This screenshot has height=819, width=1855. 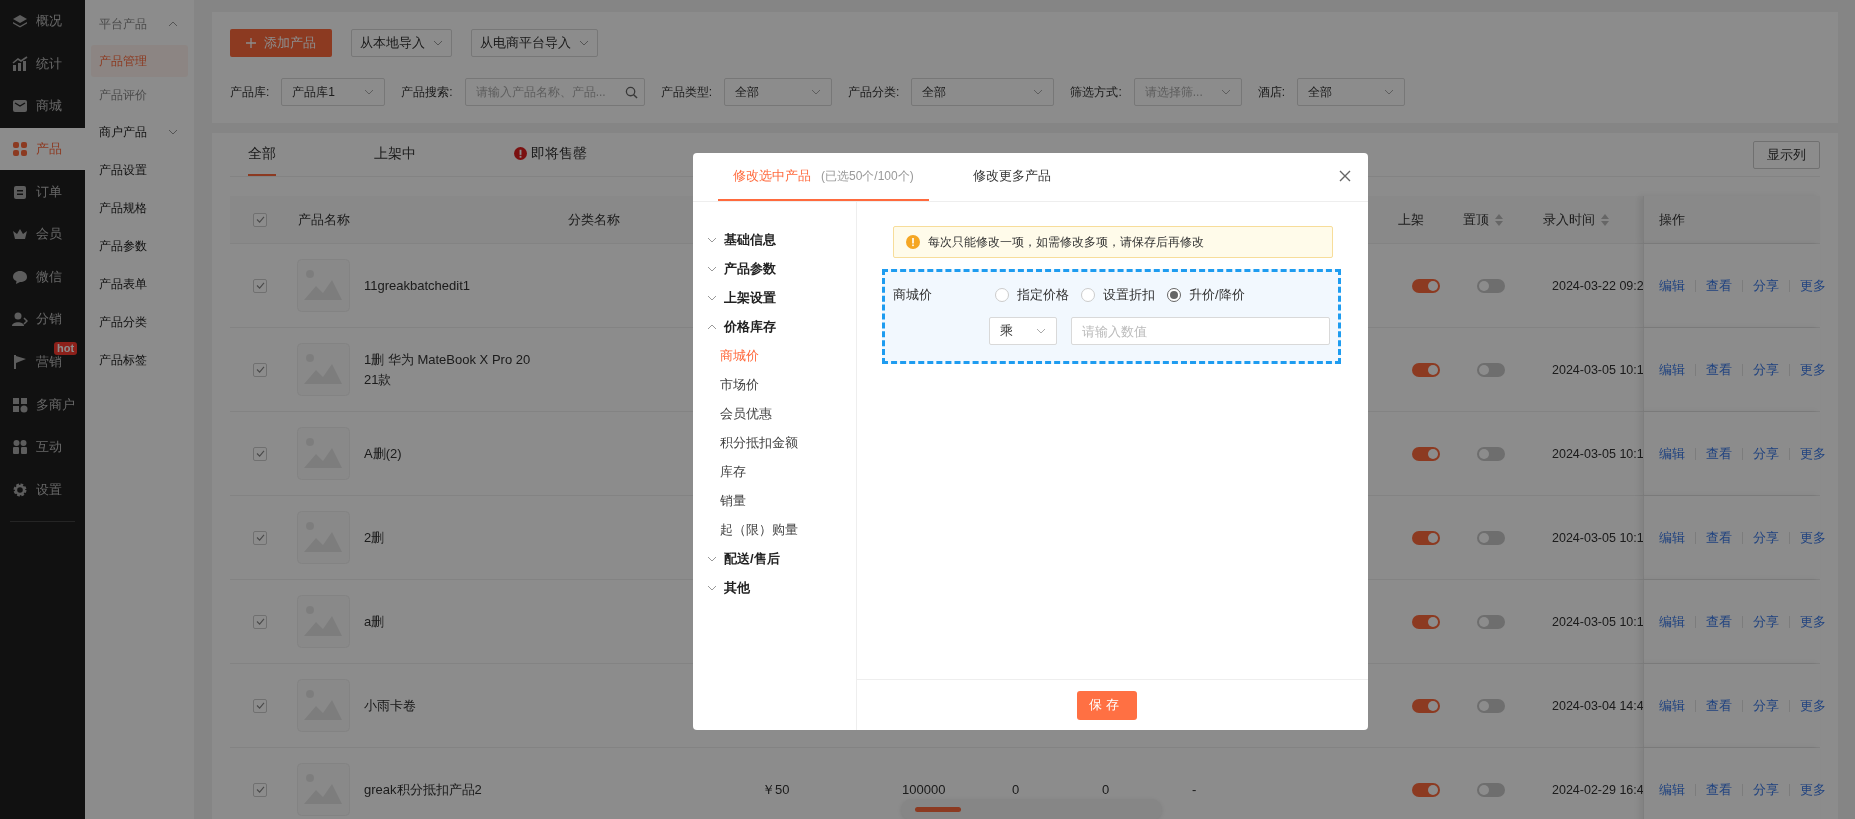 What do you see at coordinates (1011, 177) in the screenshot?
I see `dialog-tab: 修改更多产品` at bounding box center [1011, 177].